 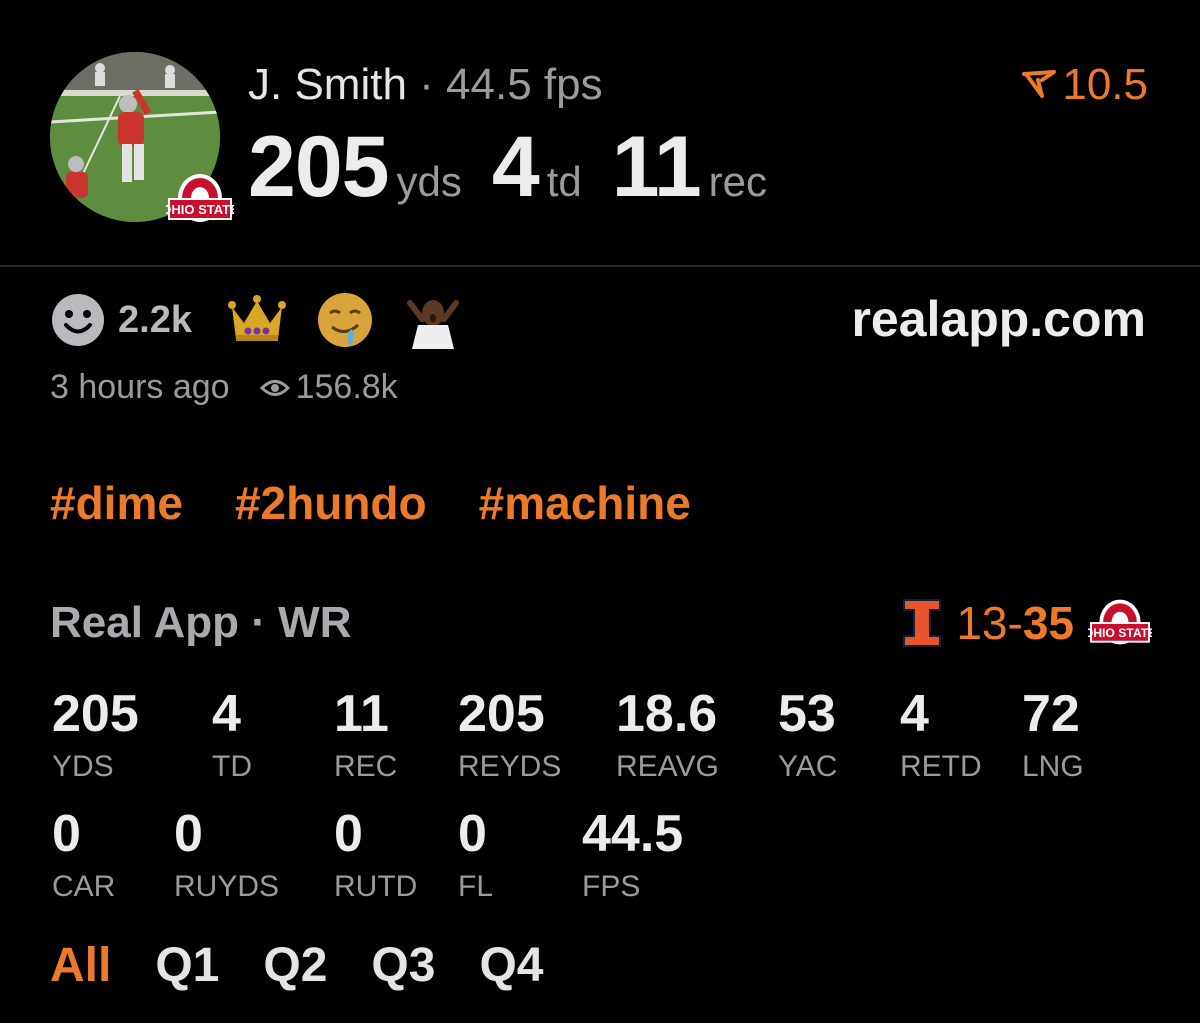 I want to click on post-meta: 3 hours ago 156.8k, so click(x=224, y=387).